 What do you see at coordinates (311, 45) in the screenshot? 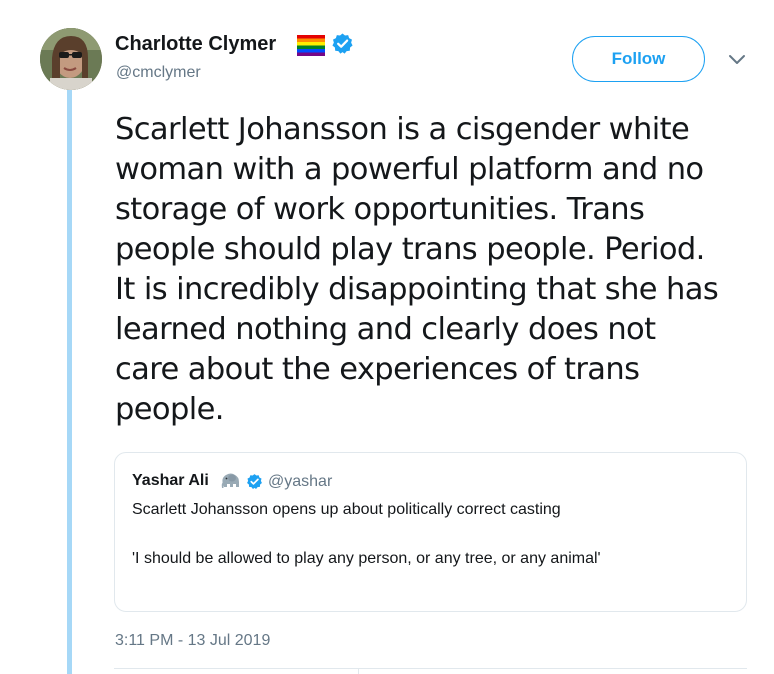
I see `rainbow-flag-icon` at bounding box center [311, 45].